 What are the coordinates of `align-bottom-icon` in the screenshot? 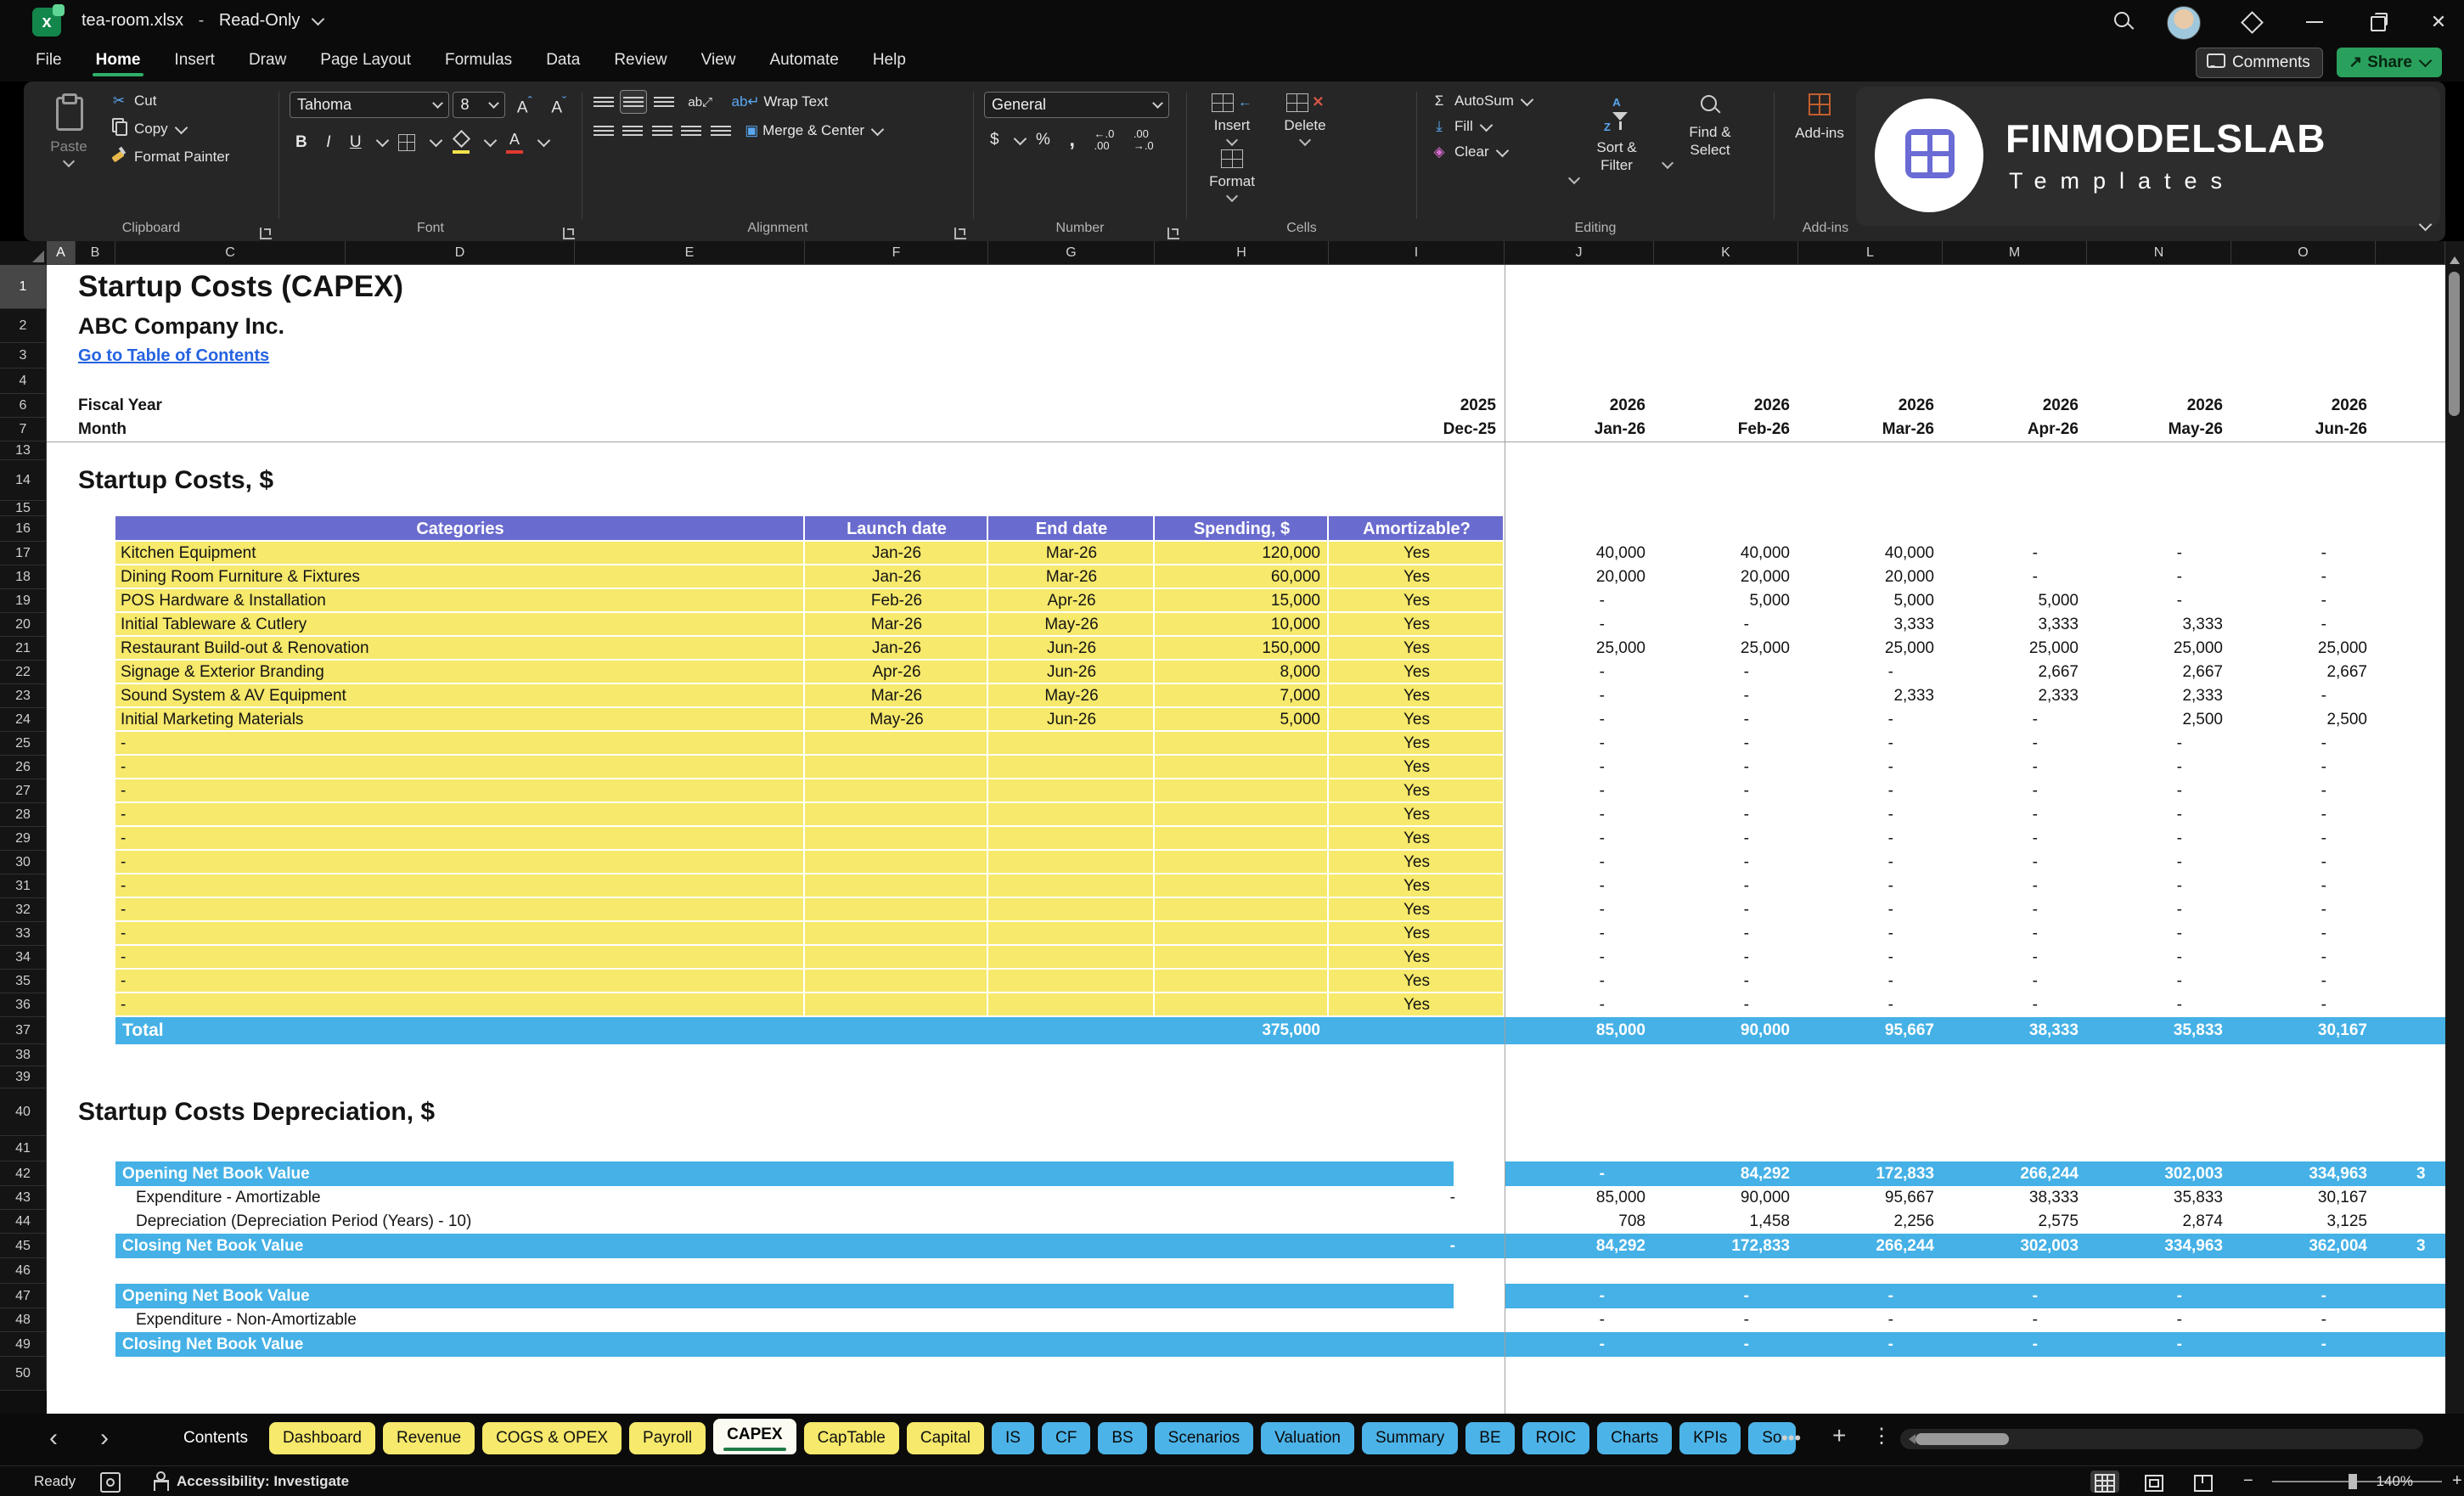 It's located at (664, 102).